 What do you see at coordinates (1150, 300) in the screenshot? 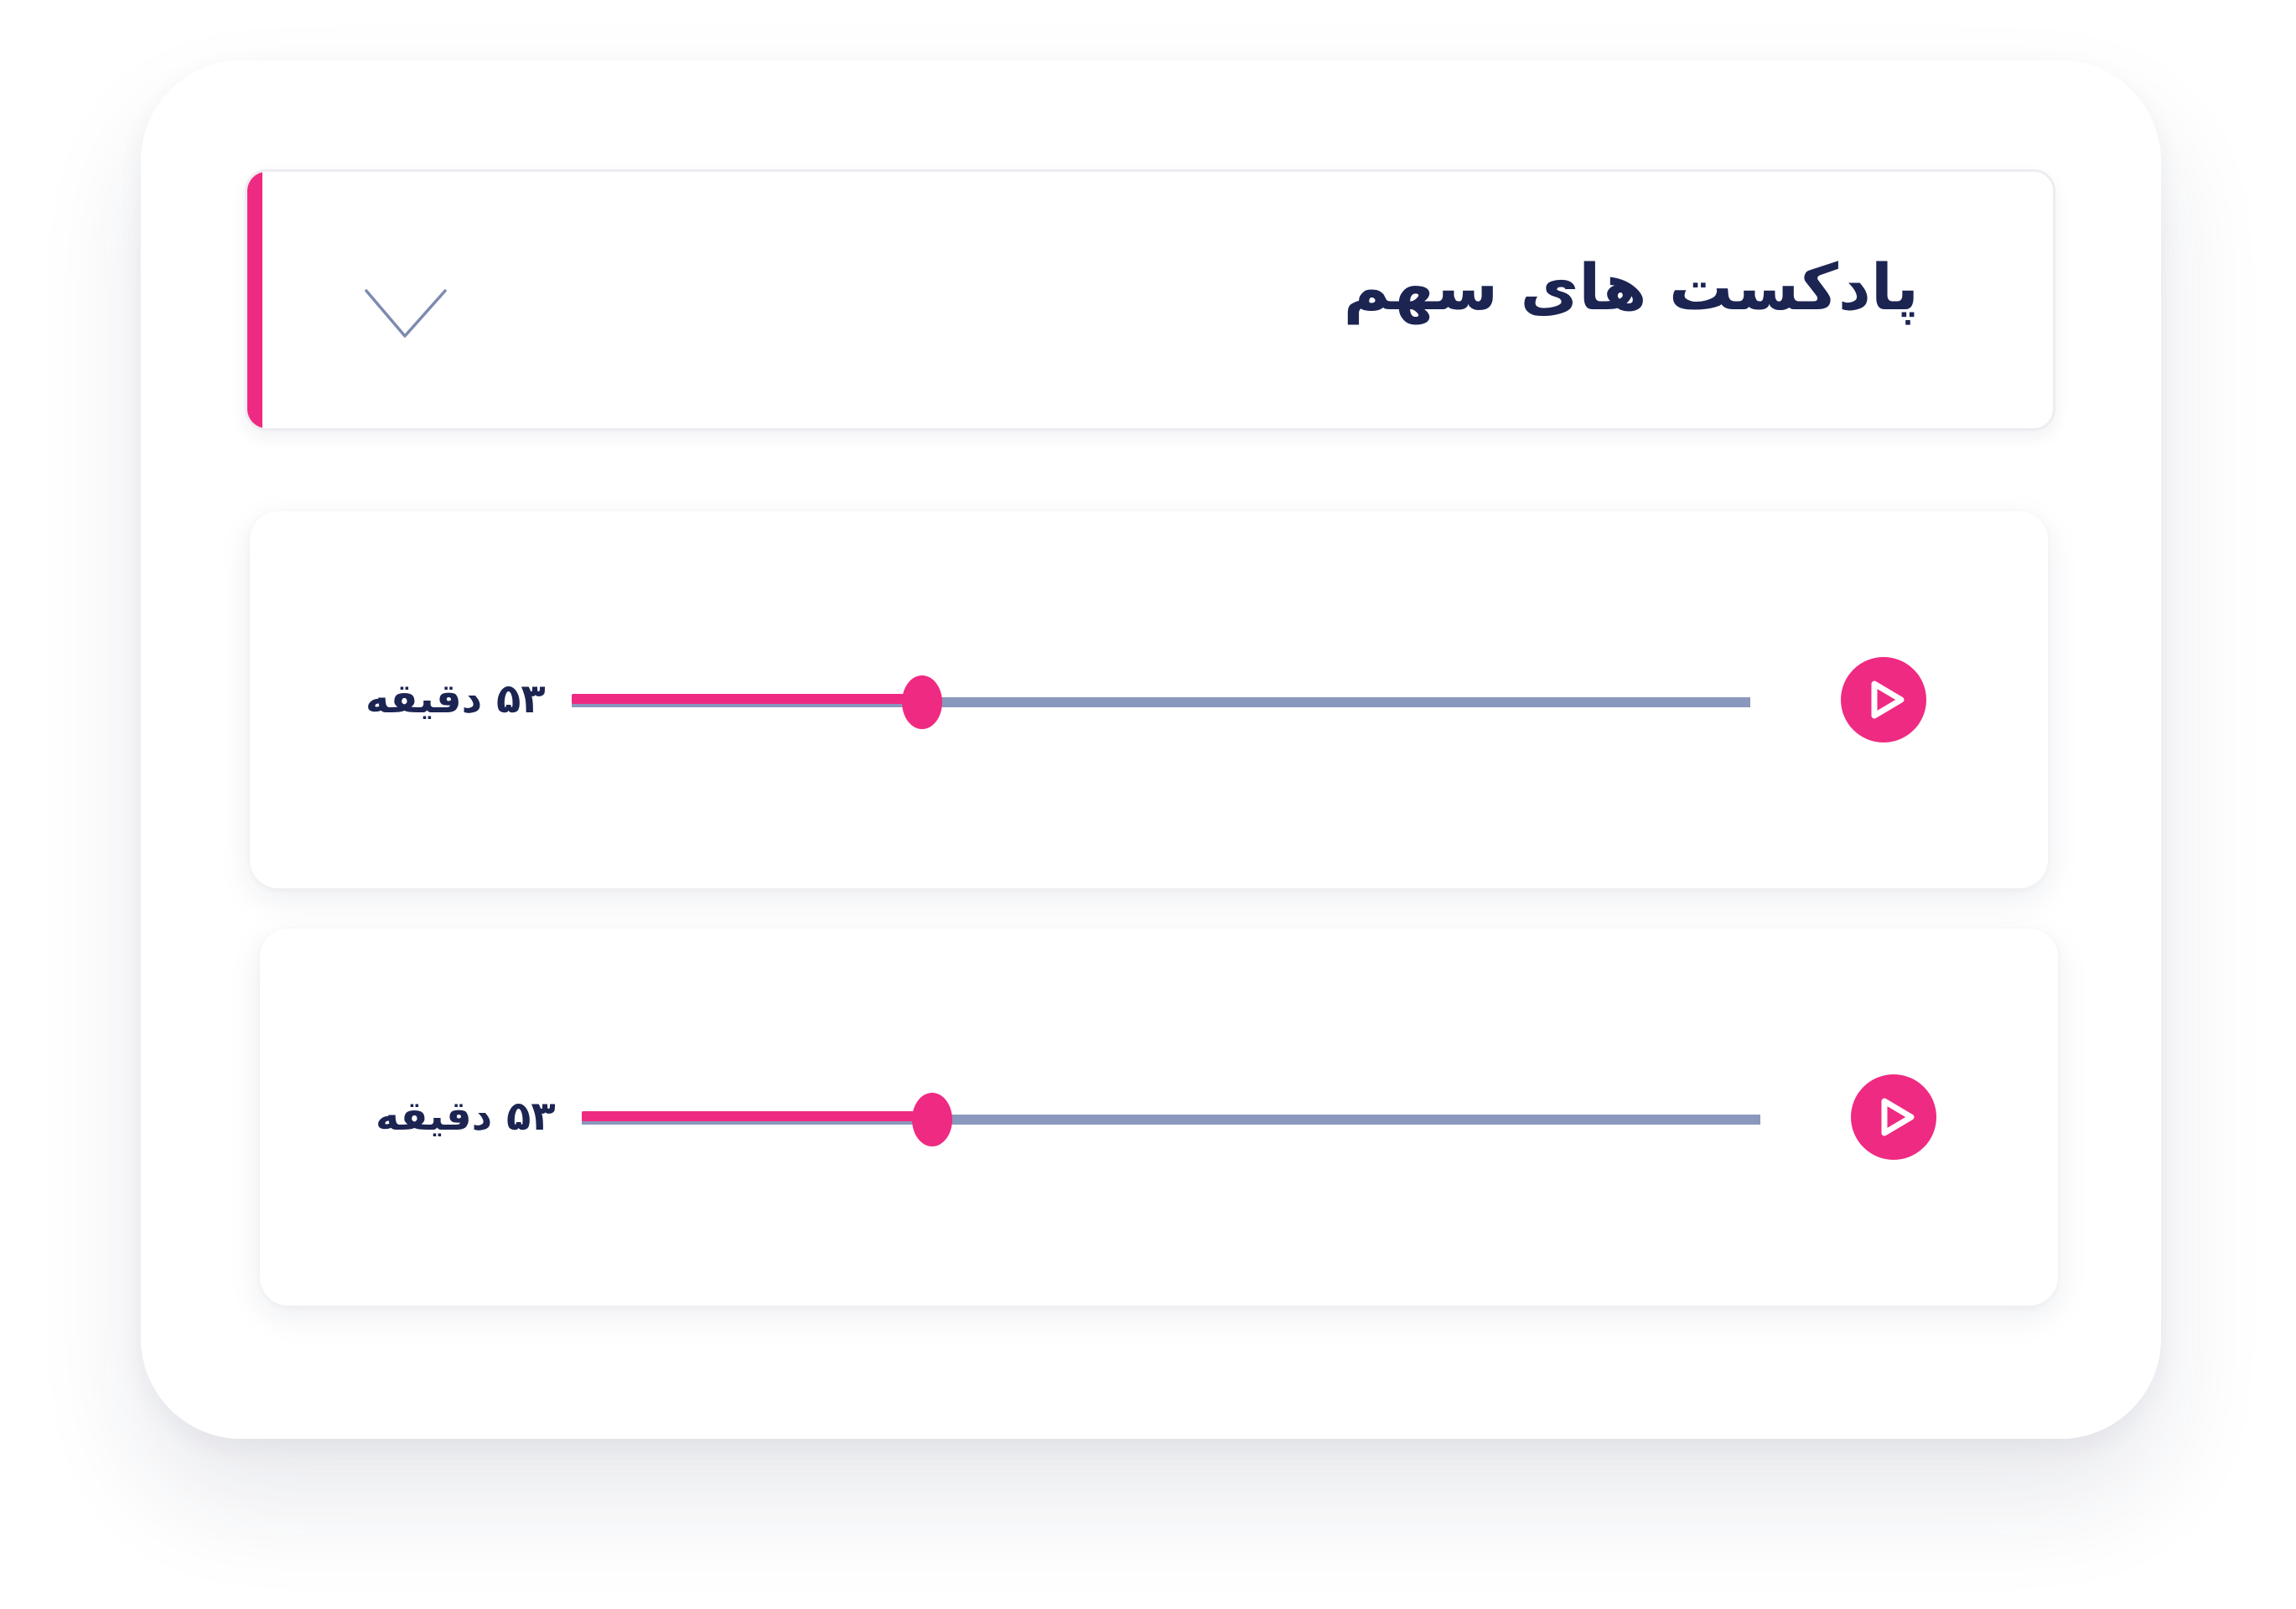
I see `podcast-accordion-header: پادکست های سهم` at bounding box center [1150, 300].